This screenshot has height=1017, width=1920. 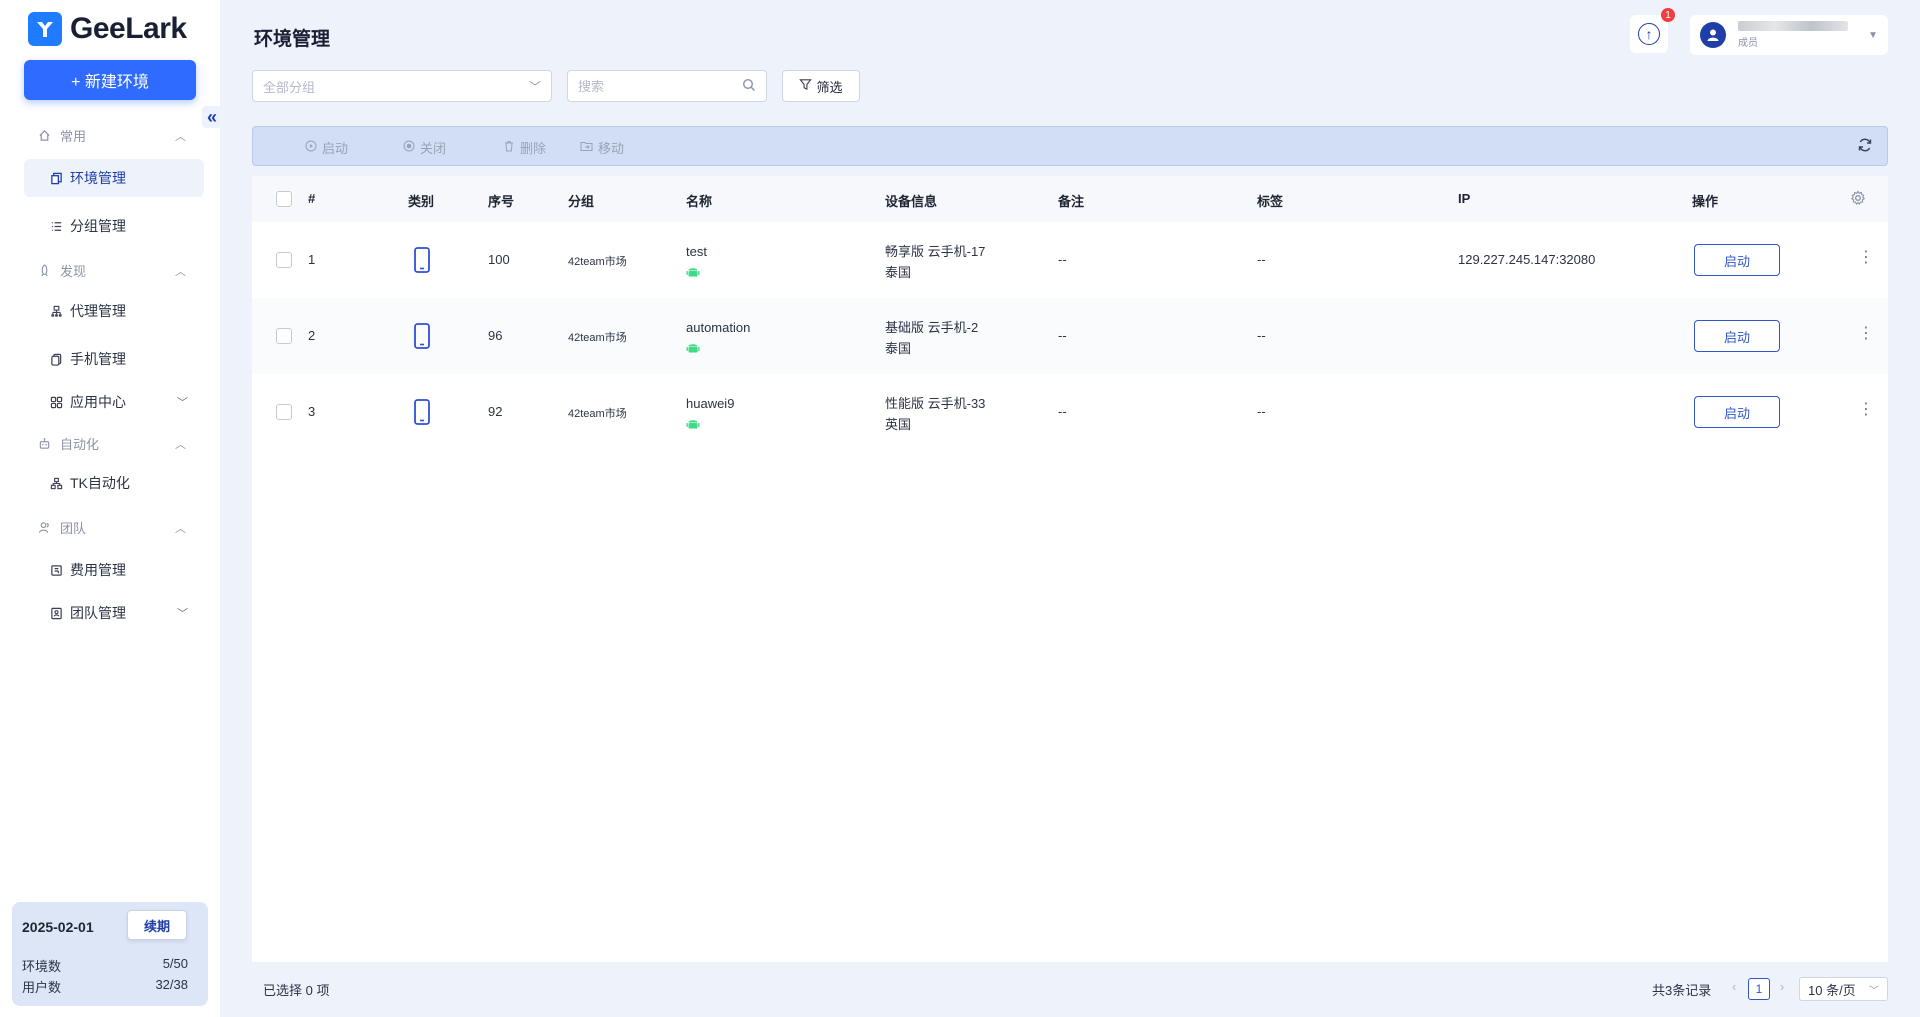 What do you see at coordinates (98, 613) in the screenshot?
I see `sidebar-item-label: 团队管理` at bounding box center [98, 613].